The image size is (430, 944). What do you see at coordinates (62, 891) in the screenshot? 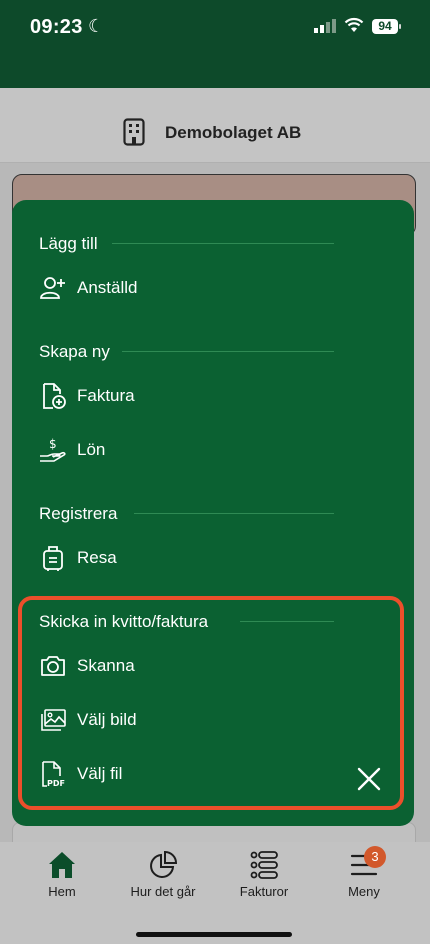
I see `tab-label: Hem` at bounding box center [62, 891].